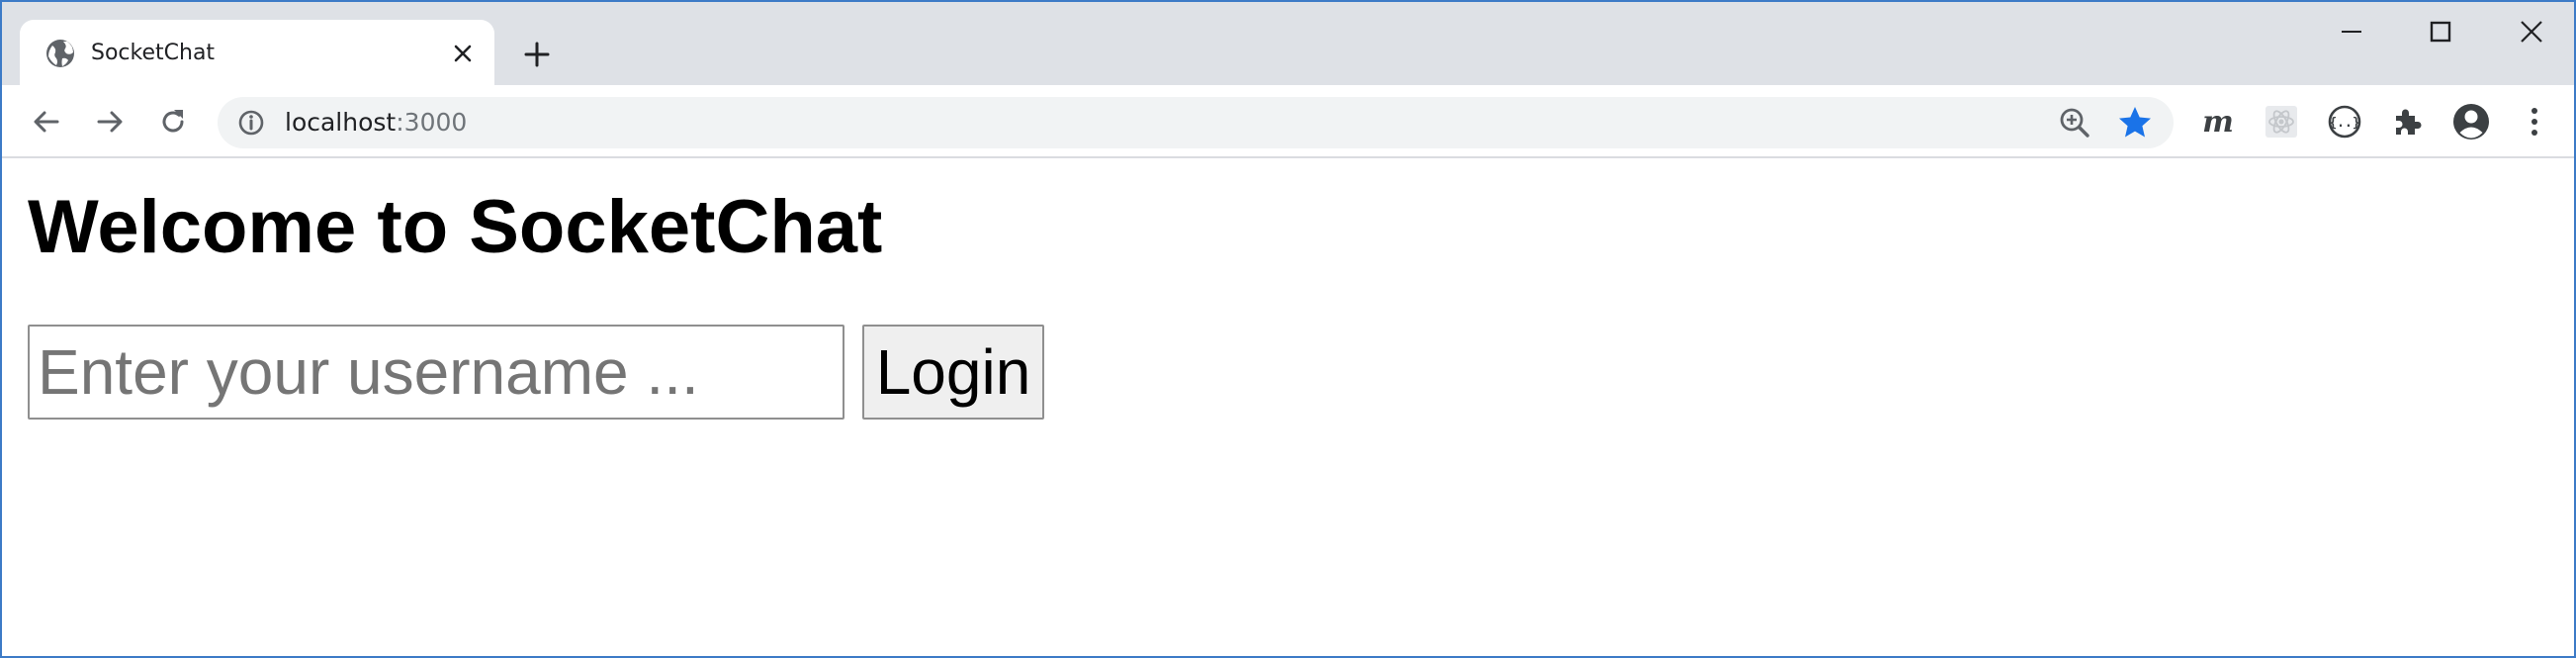  I want to click on browser-toolbar: localhost:3000 m {..}, so click(1288, 122).